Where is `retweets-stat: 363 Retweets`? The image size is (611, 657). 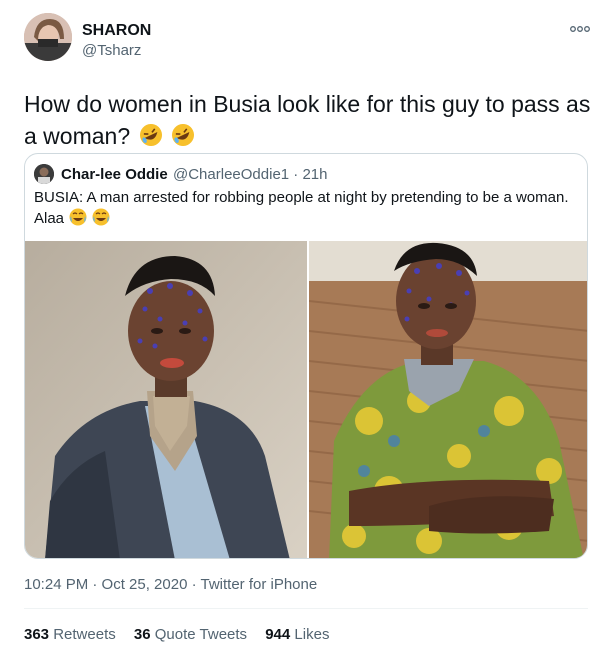 retweets-stat: 363 Retweets is located at coordinates (70, 634).